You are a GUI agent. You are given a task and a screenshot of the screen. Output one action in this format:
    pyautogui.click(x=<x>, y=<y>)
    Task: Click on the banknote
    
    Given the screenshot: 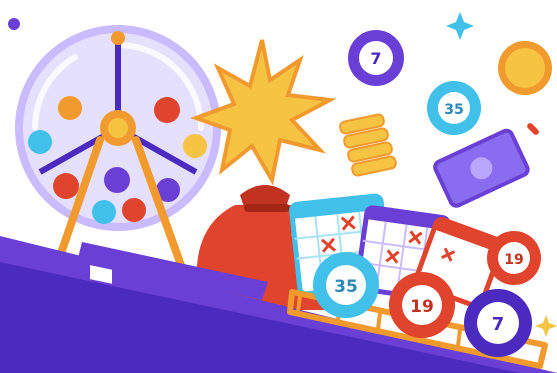 What is the action you would take?
    pyautogui.click(x=481, y=168)
    